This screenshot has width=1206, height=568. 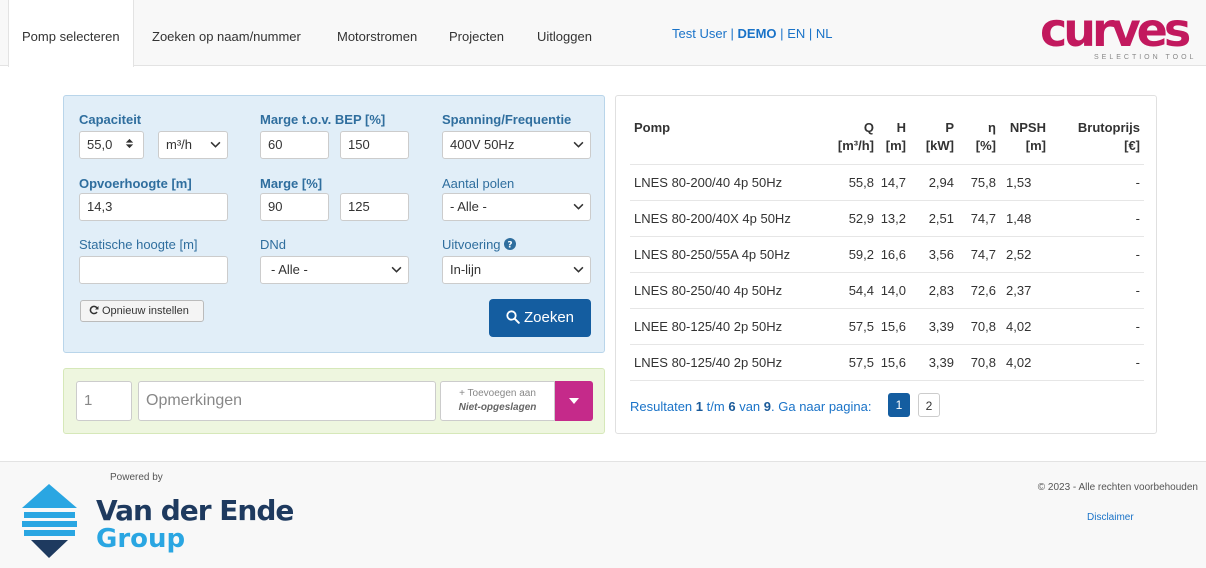 I want to click on dnd-label: DNd, so click(x=273, y=244).